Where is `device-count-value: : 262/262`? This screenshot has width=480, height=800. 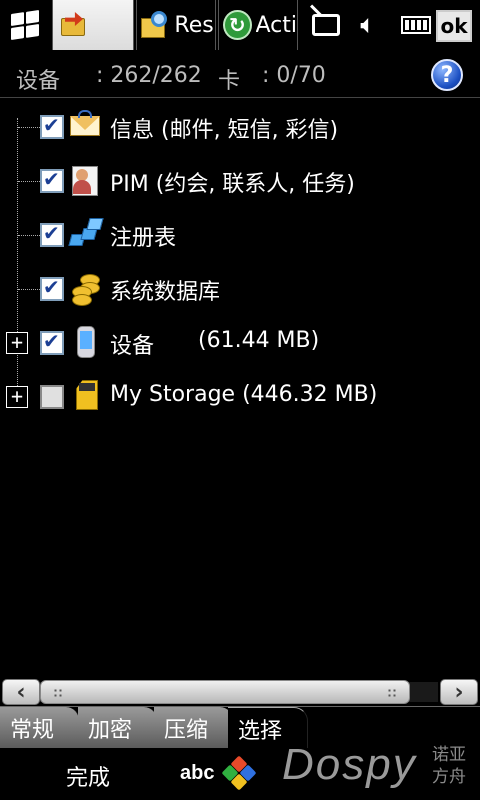
device-count-value: : 262/262 is located at coordinates (149, 75).